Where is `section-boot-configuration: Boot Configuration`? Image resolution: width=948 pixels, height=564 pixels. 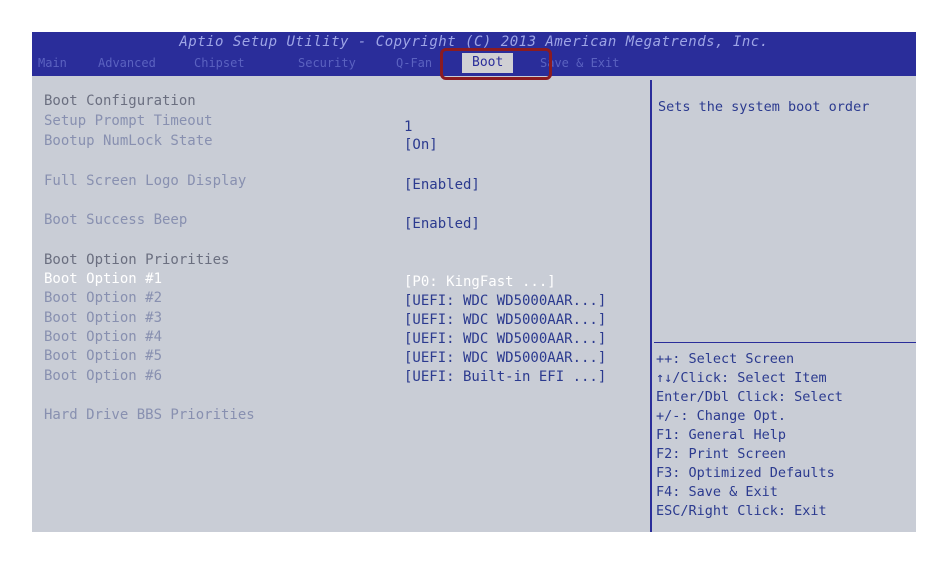
section-boot-configuration: Boot Configuration is located at coordinates (120, 101).